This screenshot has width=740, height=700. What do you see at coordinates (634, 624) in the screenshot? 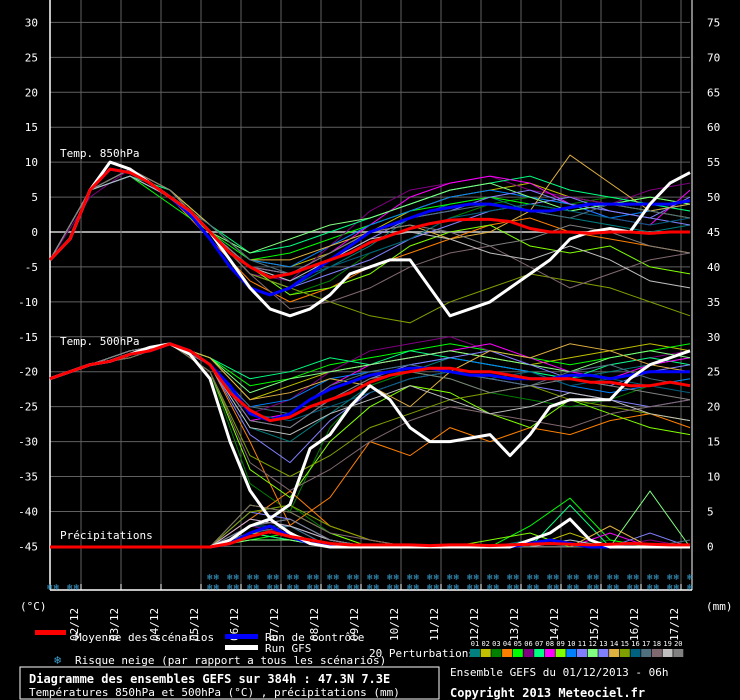
I see `x-tick-label: 16/12` at bounding box center [634, 624].